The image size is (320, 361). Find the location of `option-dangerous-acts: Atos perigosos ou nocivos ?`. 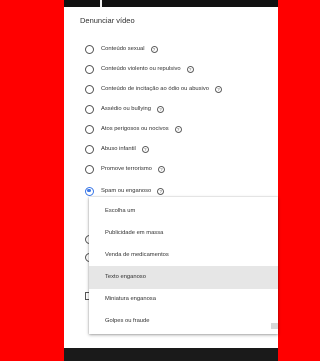

option-dangerous-acts: Atos perigosos ou nocivos ? is located at coordinates (133, 129).